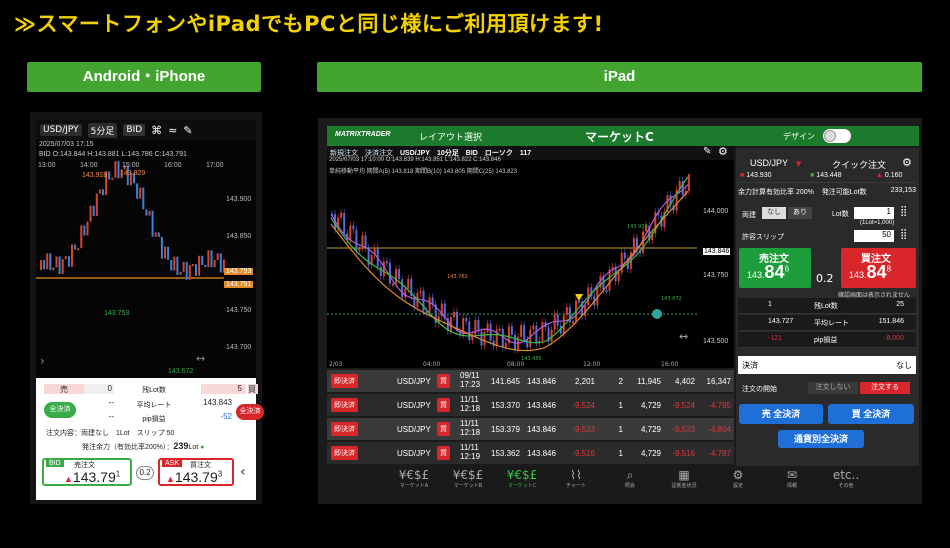 The image size is (950, 548). Describe the element at coordinates (541, 405) in the screenshot. I see `cur-cell: 143.846` at that location.